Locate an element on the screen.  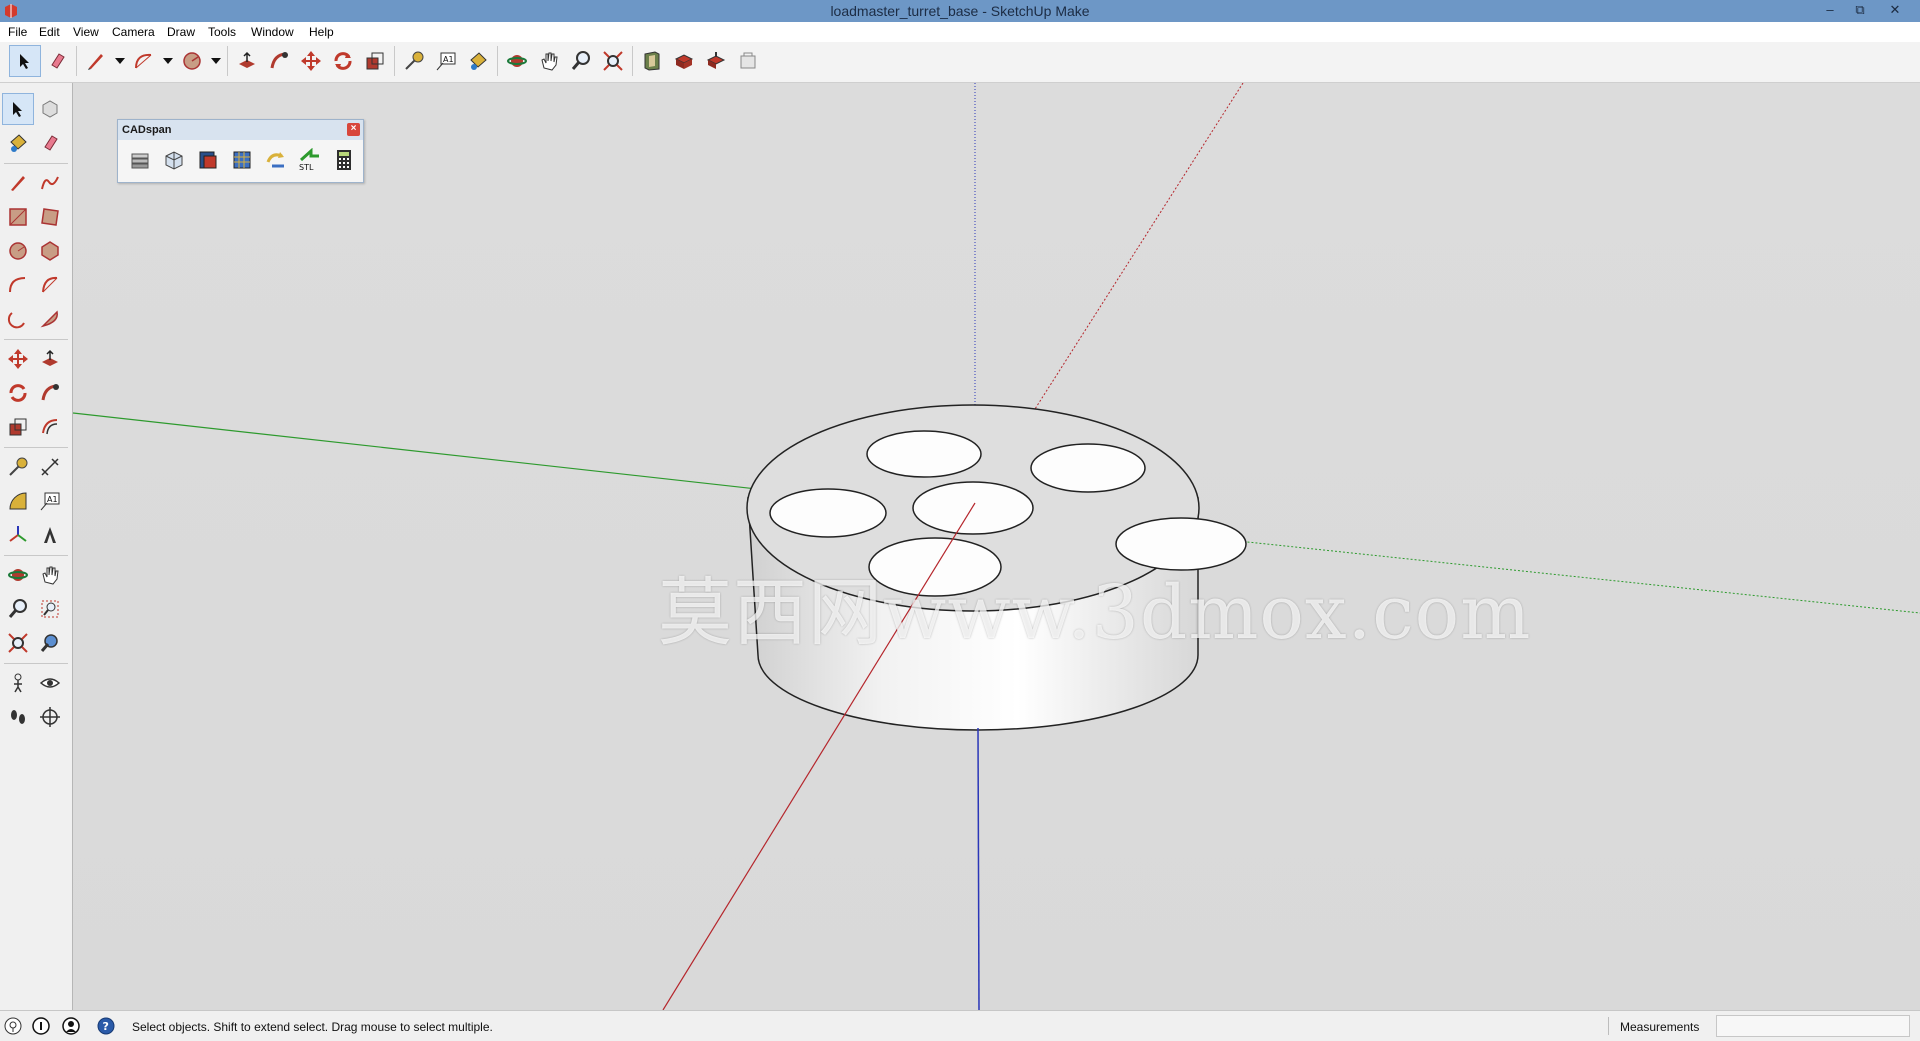
rotated-rectangle-icon is located at coordinates (50, 217).